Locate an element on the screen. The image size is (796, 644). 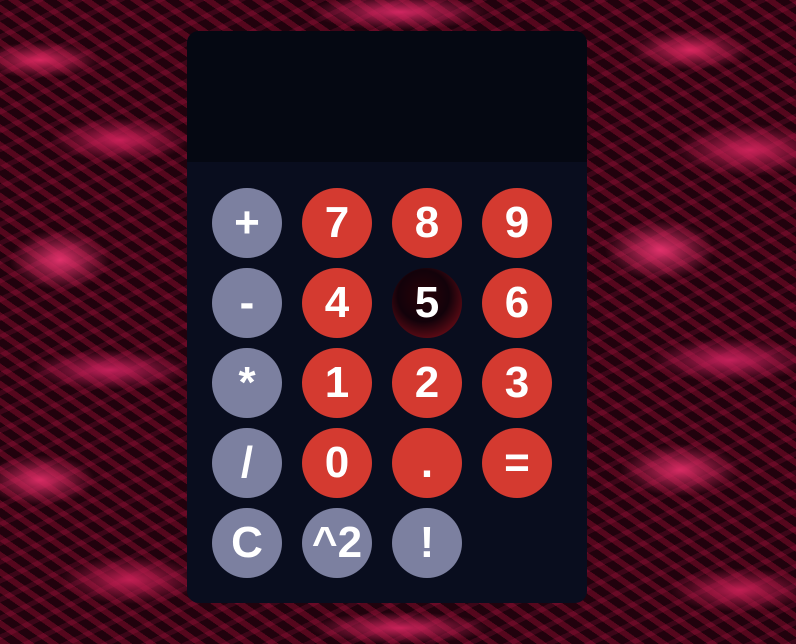
digit-6-button: 6 is located at coordinates (517, 303).